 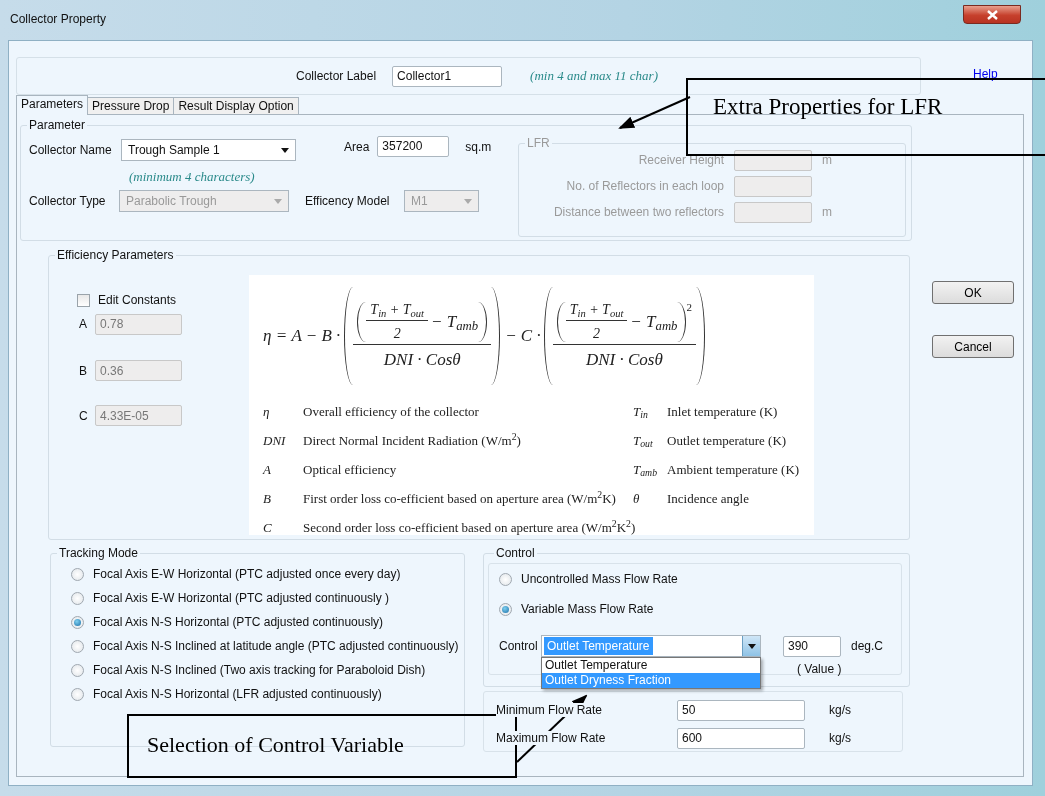 What do you see at coordinates (812, 646) in the screenshot?
I see `setpoint-field: 390` at bounding box center [812, 646].